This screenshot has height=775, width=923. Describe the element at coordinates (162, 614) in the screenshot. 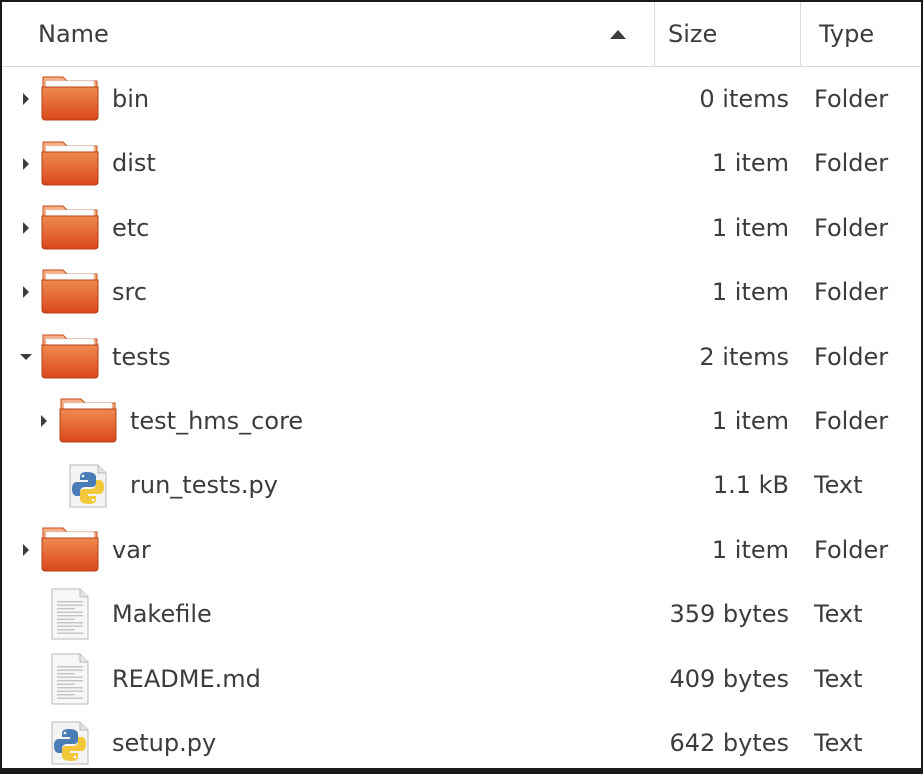

I see `file-name: Makefile` at that location.